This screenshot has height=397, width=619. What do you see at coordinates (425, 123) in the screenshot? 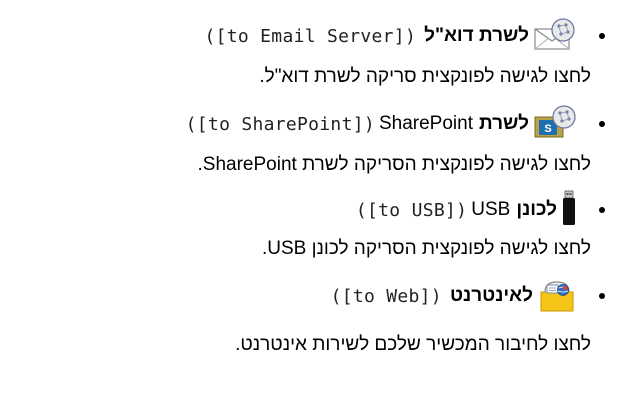
I see `item-title-latin: SharePoint` at bounding box center [425, 123].